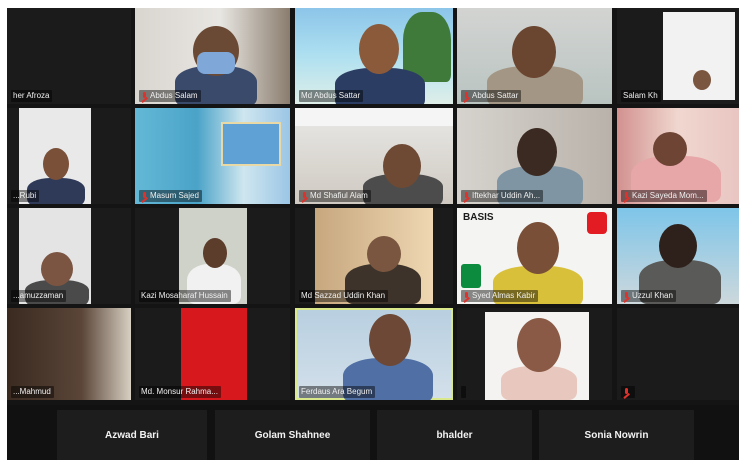  Describe the element at coordinates (335, 196) in the screenshot. I see `participant-name: Md Shafiul Alam` at that location.